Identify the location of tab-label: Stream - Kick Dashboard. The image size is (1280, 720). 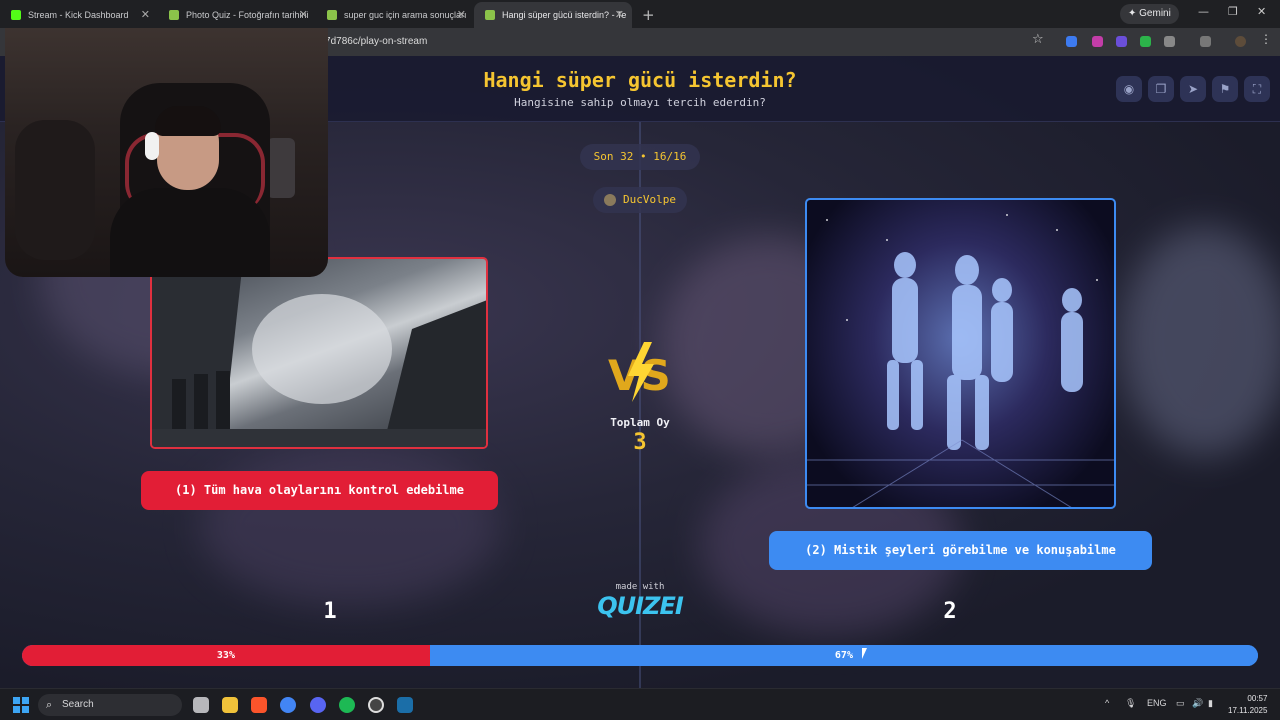
(78, 15).